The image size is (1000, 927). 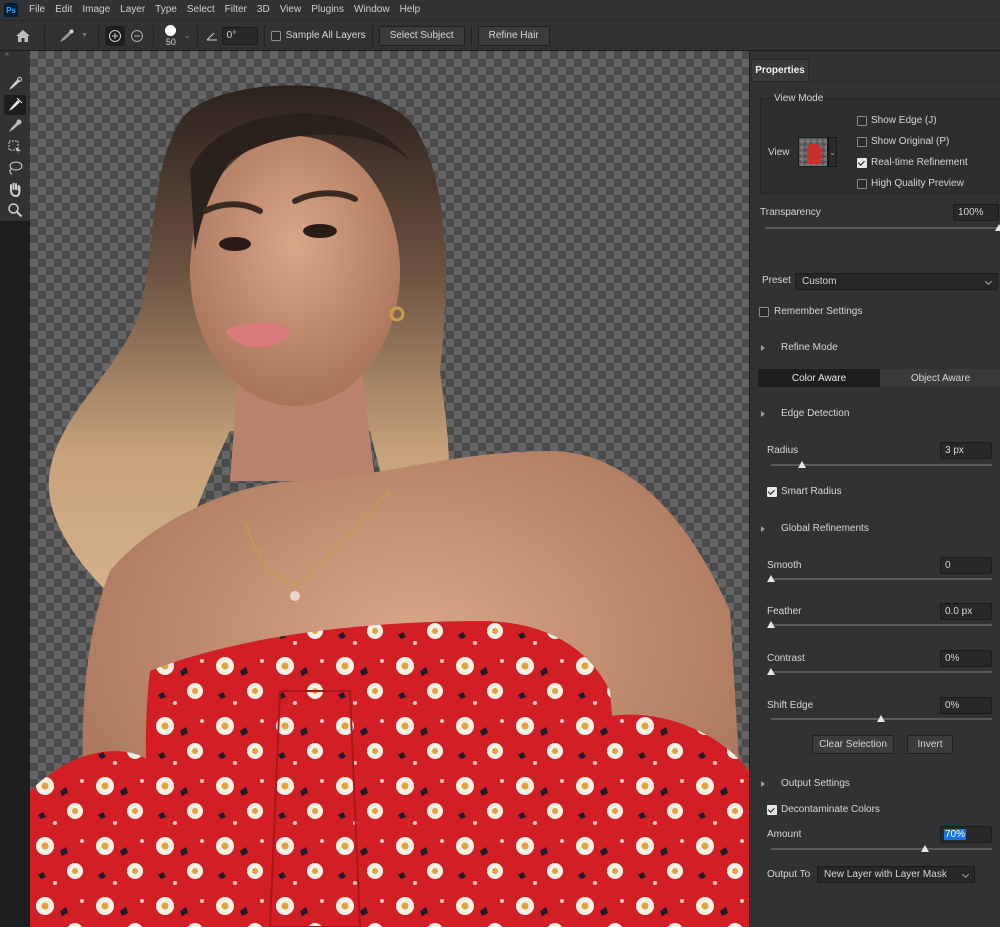 What do you see at coordinates (881, 625) in the screenshot?
I see `feather-slider` at bounding box center [881, 625].